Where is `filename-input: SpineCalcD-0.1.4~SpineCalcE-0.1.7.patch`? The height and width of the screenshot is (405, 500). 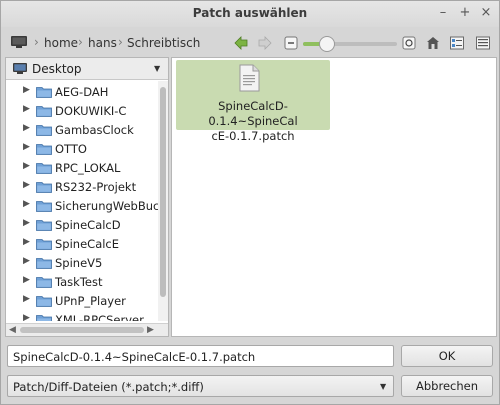
filename-input: SpineCalcD-0.1.4~SpineCalcE-0.1.7.patch is located at coordinates (200, 356).